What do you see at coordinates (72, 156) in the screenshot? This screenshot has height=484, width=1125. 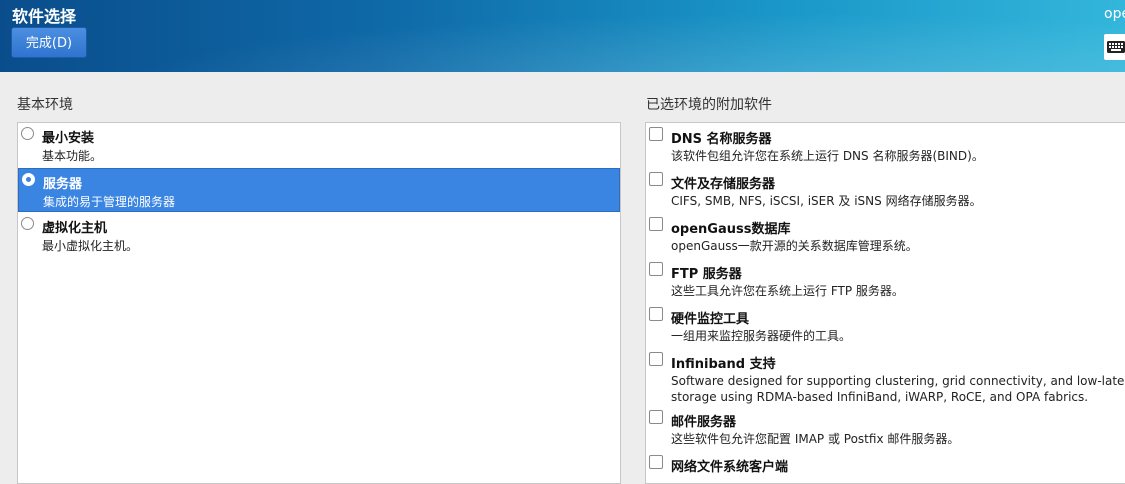 I see `env-desc: 基本功能。` at bounding box center [72, 156].